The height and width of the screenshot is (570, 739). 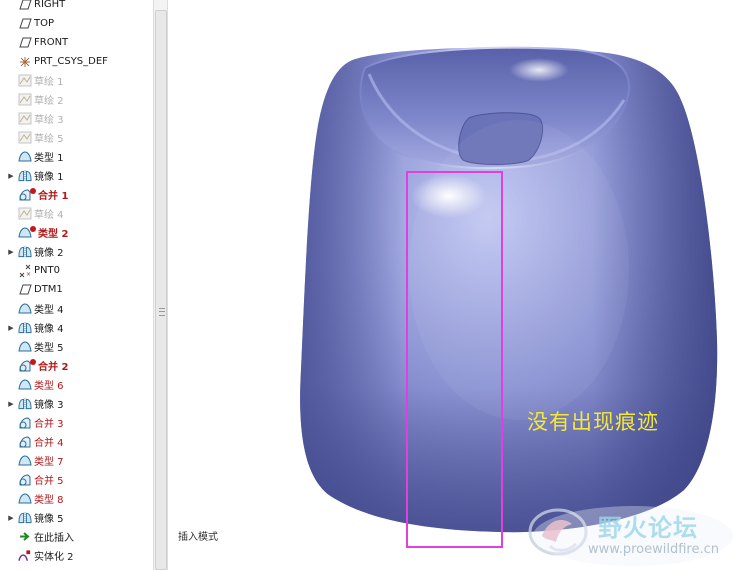 What do you see at coordinates (49, 158) in the screenshot?
I see `tree-item-label: 类型 1` at bounding box center [49, 158].